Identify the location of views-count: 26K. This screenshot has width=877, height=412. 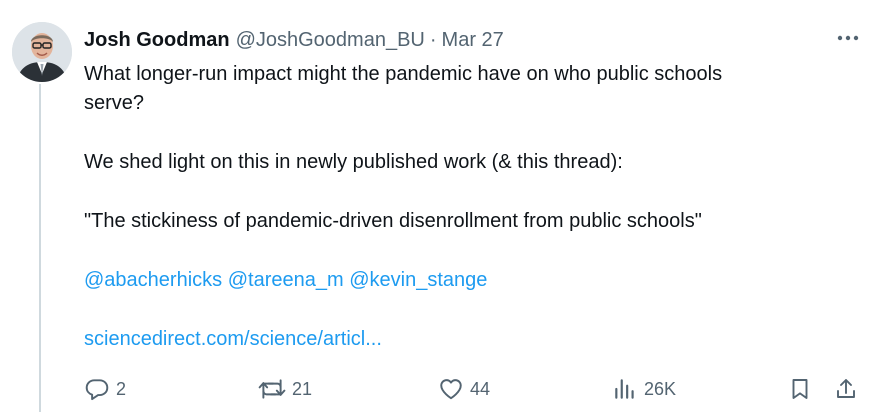
(660, 388).